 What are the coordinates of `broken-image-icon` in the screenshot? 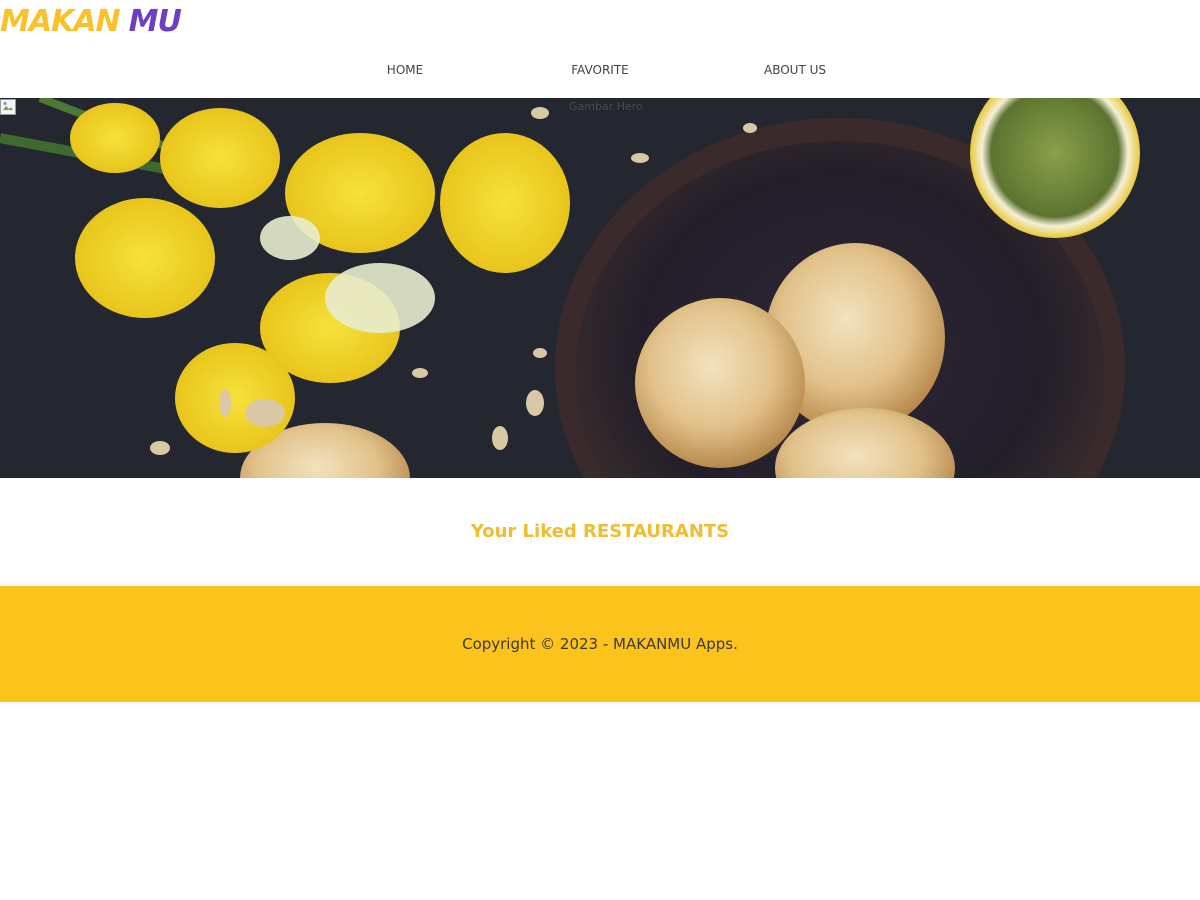 It's located at (8, 107).